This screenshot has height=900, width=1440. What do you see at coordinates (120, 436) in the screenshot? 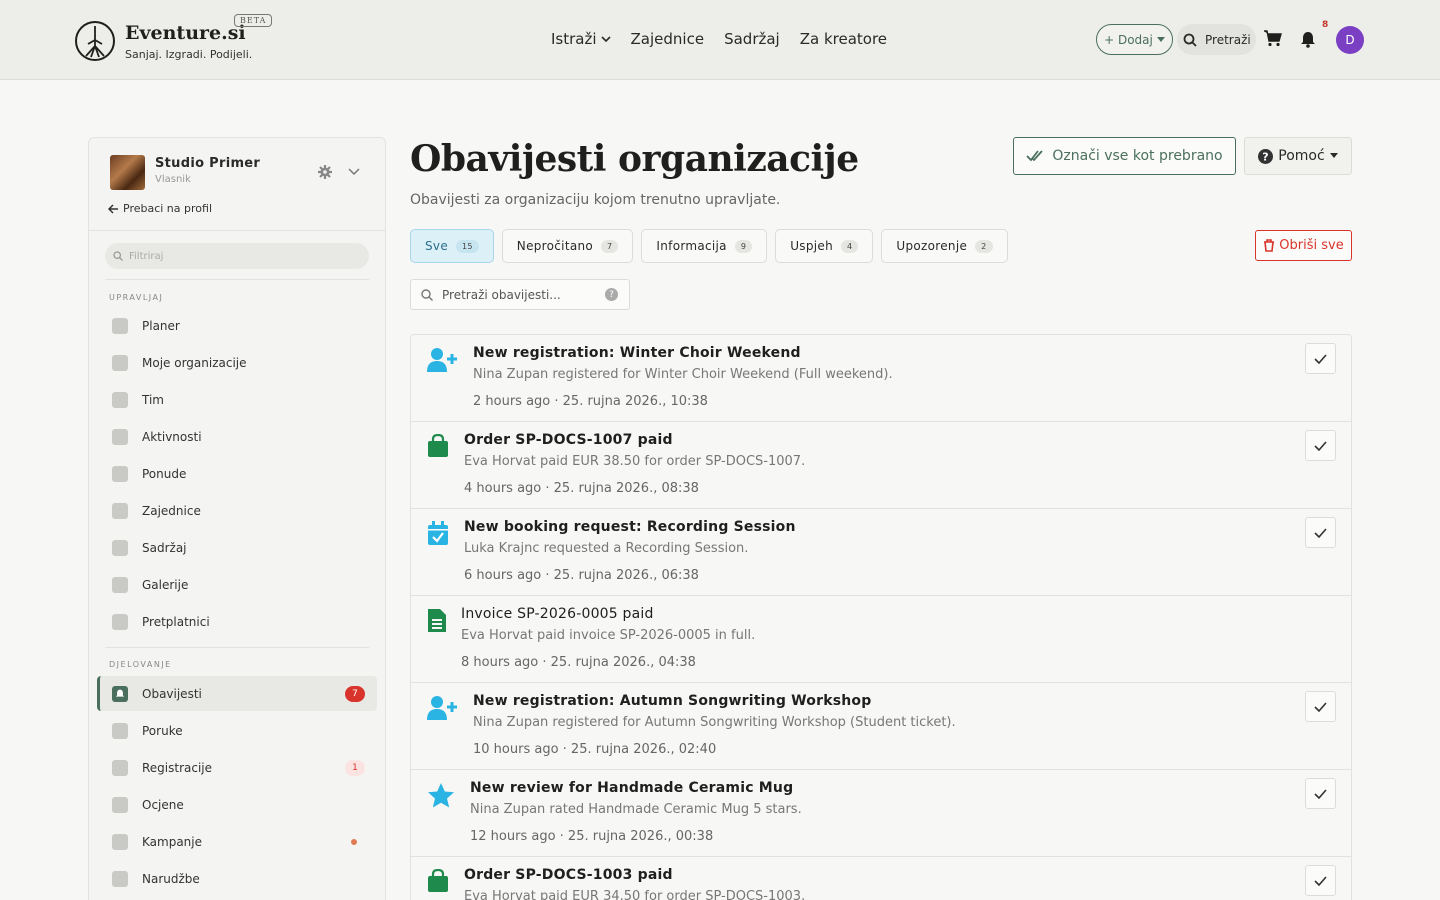
I see `running-icon` at bounding box center [120, 436].